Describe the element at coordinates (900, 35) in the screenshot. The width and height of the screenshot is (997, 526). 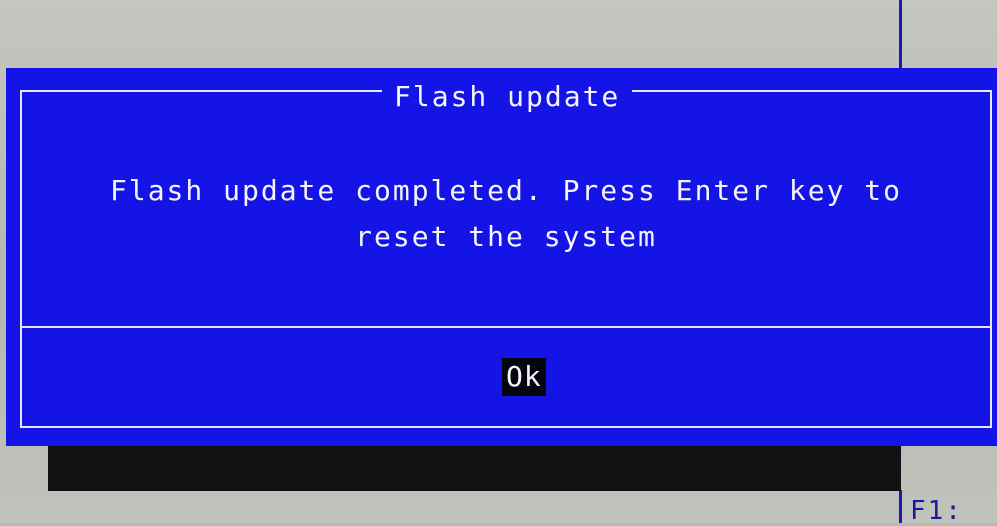
I see `background-frame-line` at that location.